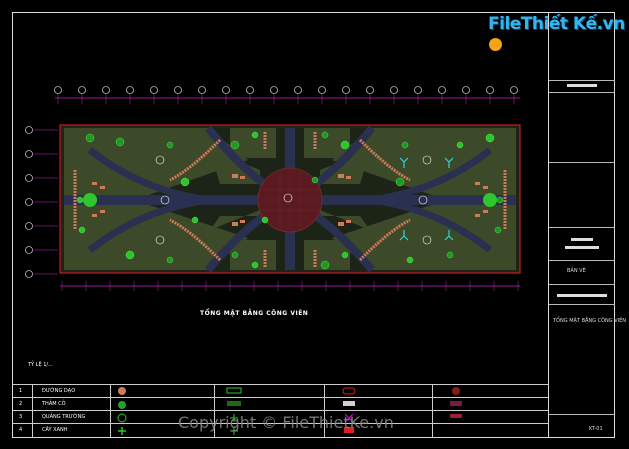 The image size is (629, 449). I want to click on legend-symbols-d, so click(456, 402).